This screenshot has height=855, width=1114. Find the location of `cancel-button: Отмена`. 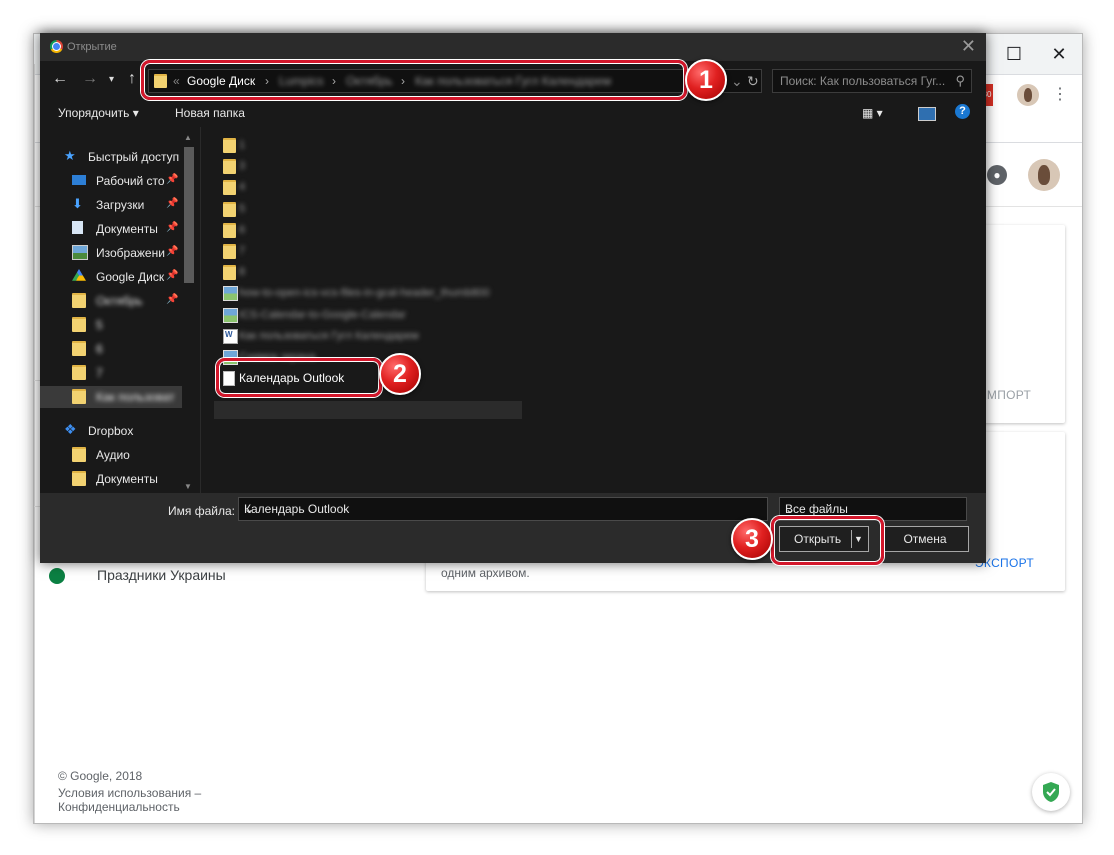

cancel-button: Отмена is located at coordinates (925, 539).